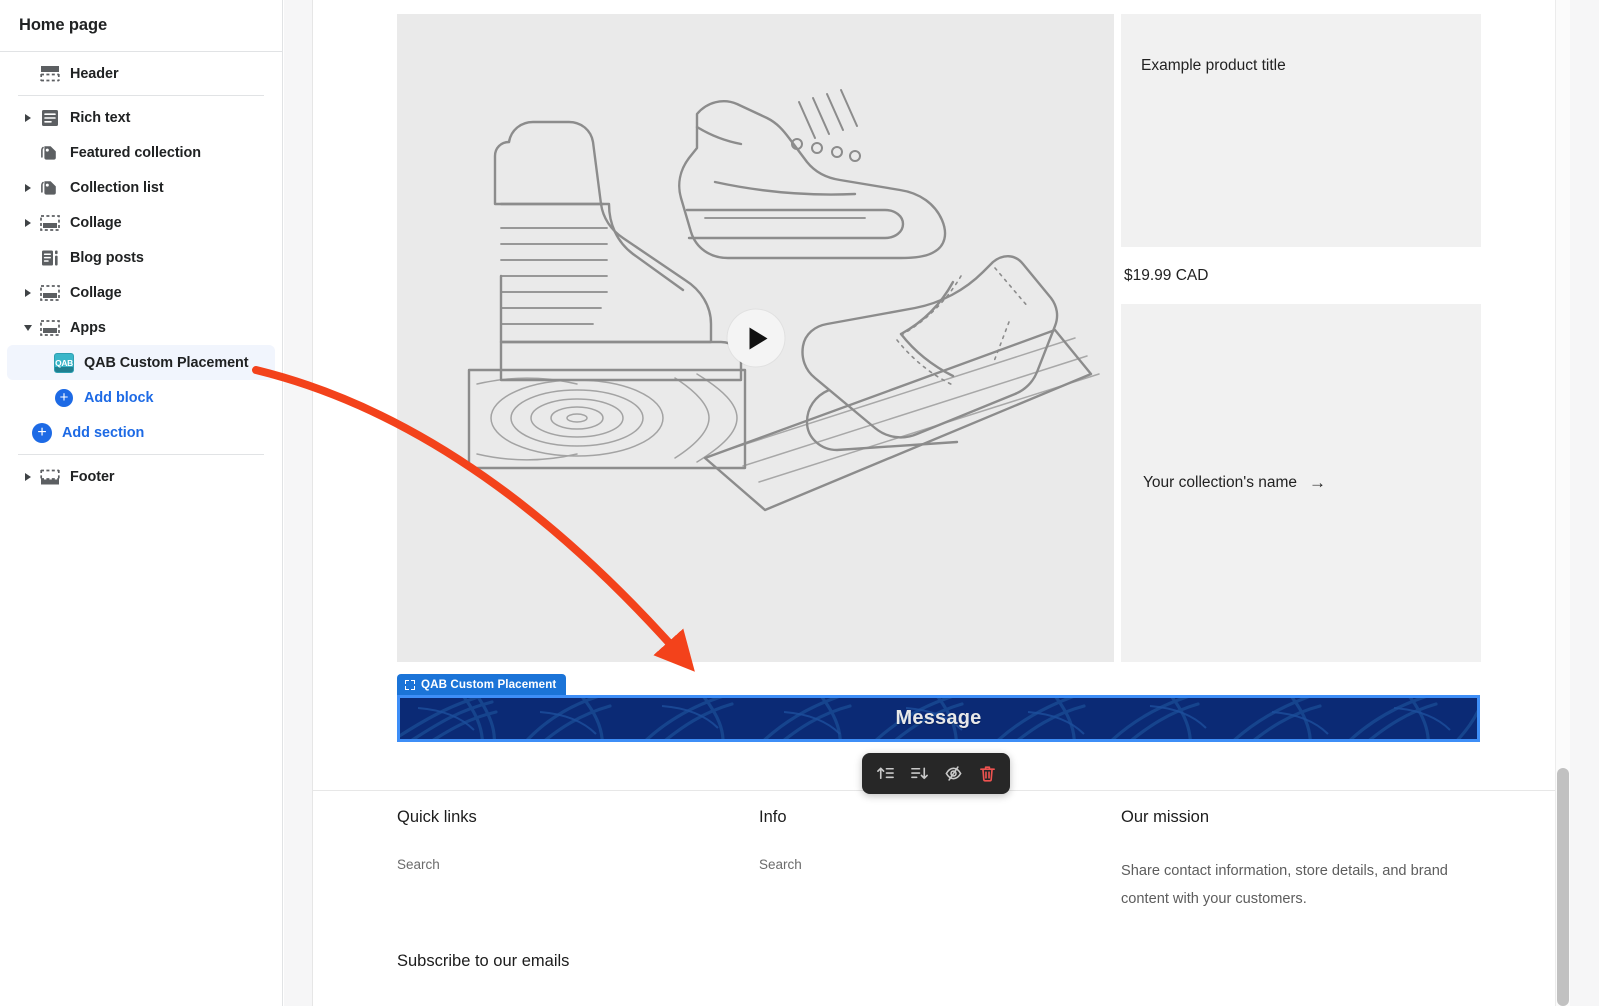  What do you see at coordinates (135, 152) in the screenshot?
I see `sidebar-item-label: Featured collection` at bounding box center [135, 152].